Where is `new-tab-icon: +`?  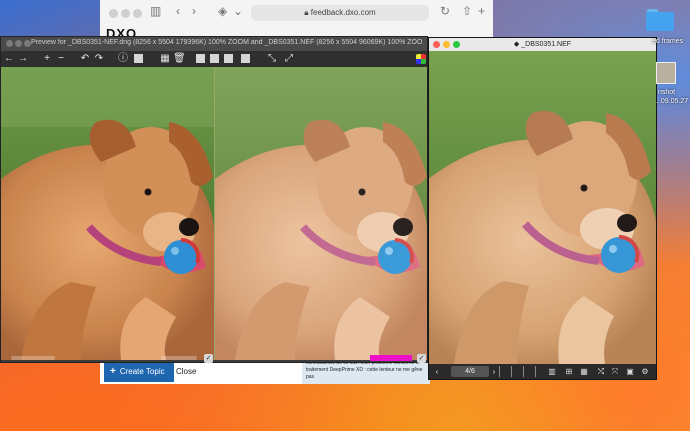 new-tab-icon: + is located at coordinates (481, 11).